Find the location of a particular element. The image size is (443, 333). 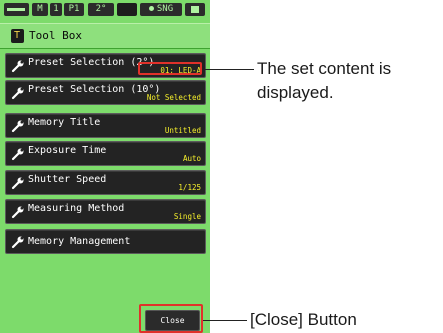

callout-close-button: [Close] Button is located at coordinates (303, 319).